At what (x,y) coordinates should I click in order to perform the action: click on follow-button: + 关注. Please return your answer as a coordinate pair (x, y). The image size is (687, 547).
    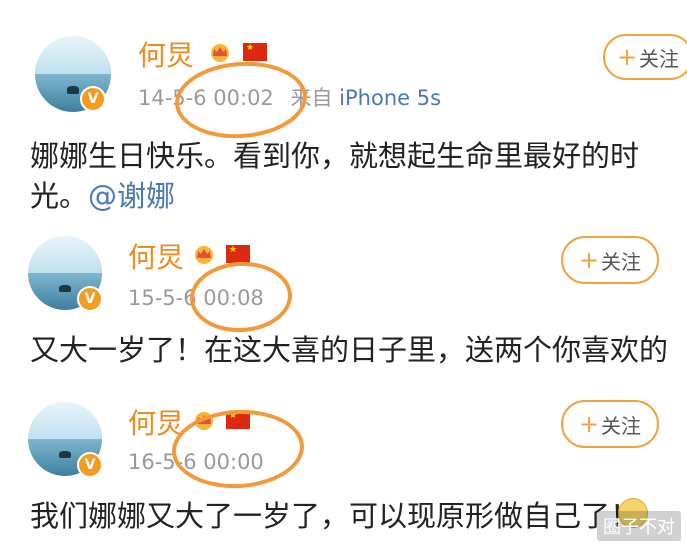
    Looking at the image, I should click on (610, 424).